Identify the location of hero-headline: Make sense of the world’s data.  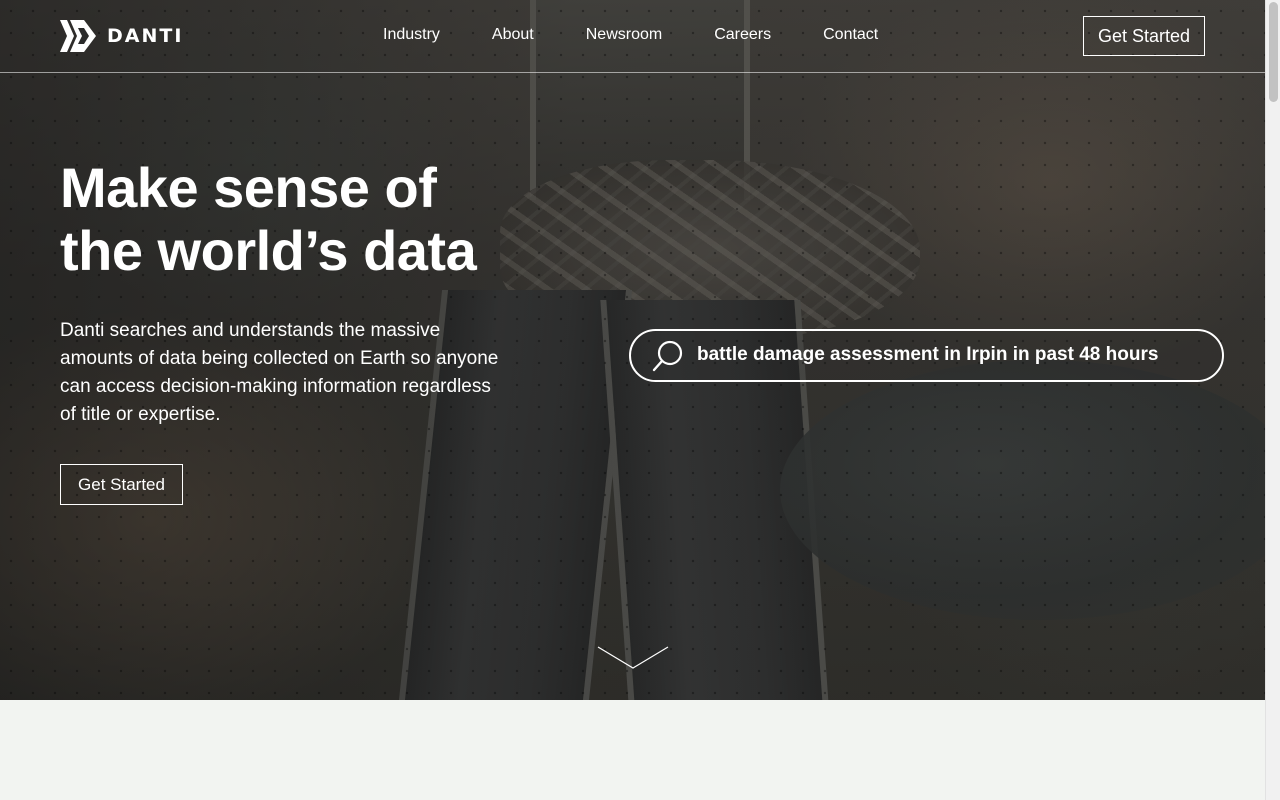
(320, 219).